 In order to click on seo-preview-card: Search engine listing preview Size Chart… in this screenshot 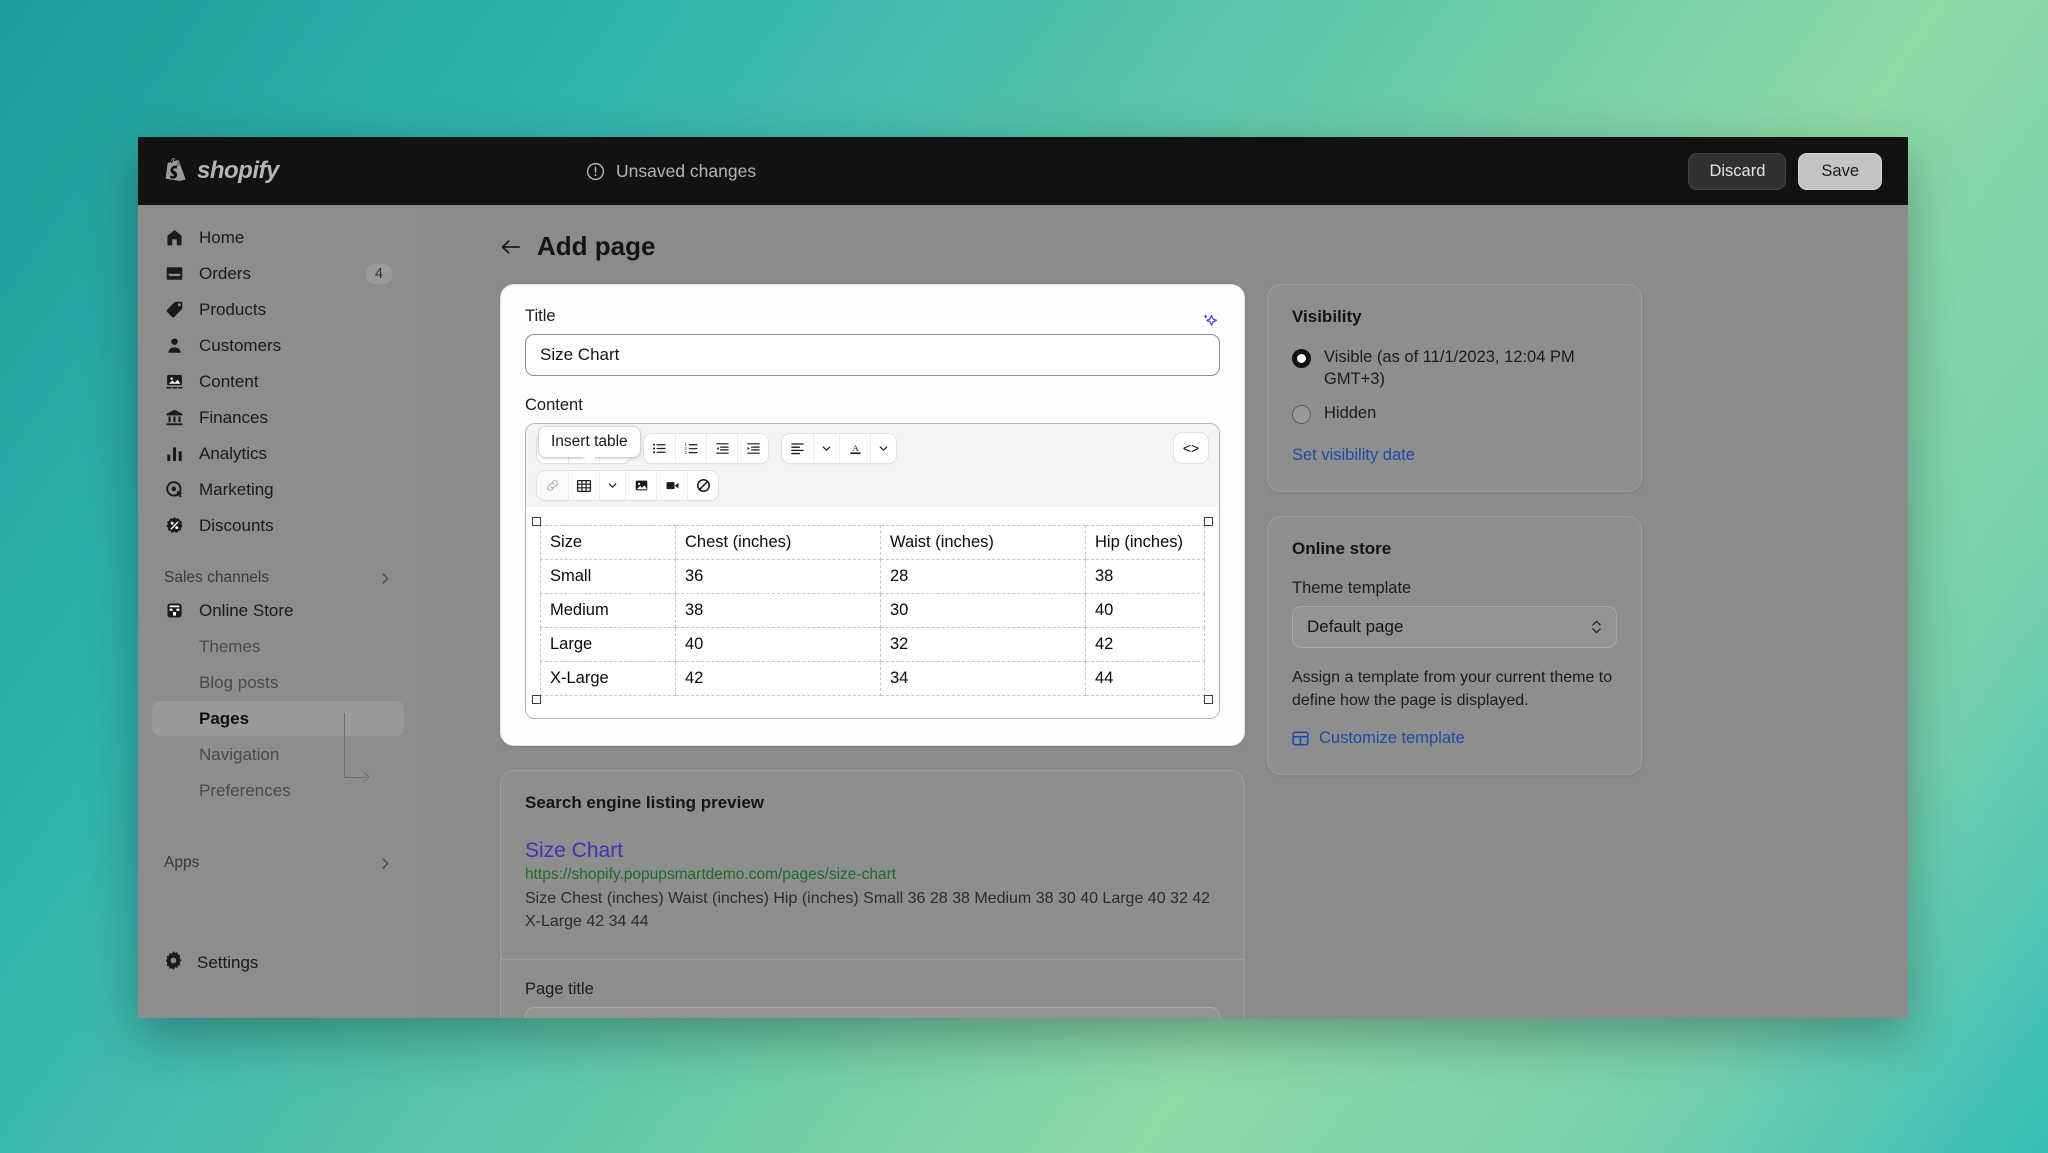, I will do `click(872, 894)`.